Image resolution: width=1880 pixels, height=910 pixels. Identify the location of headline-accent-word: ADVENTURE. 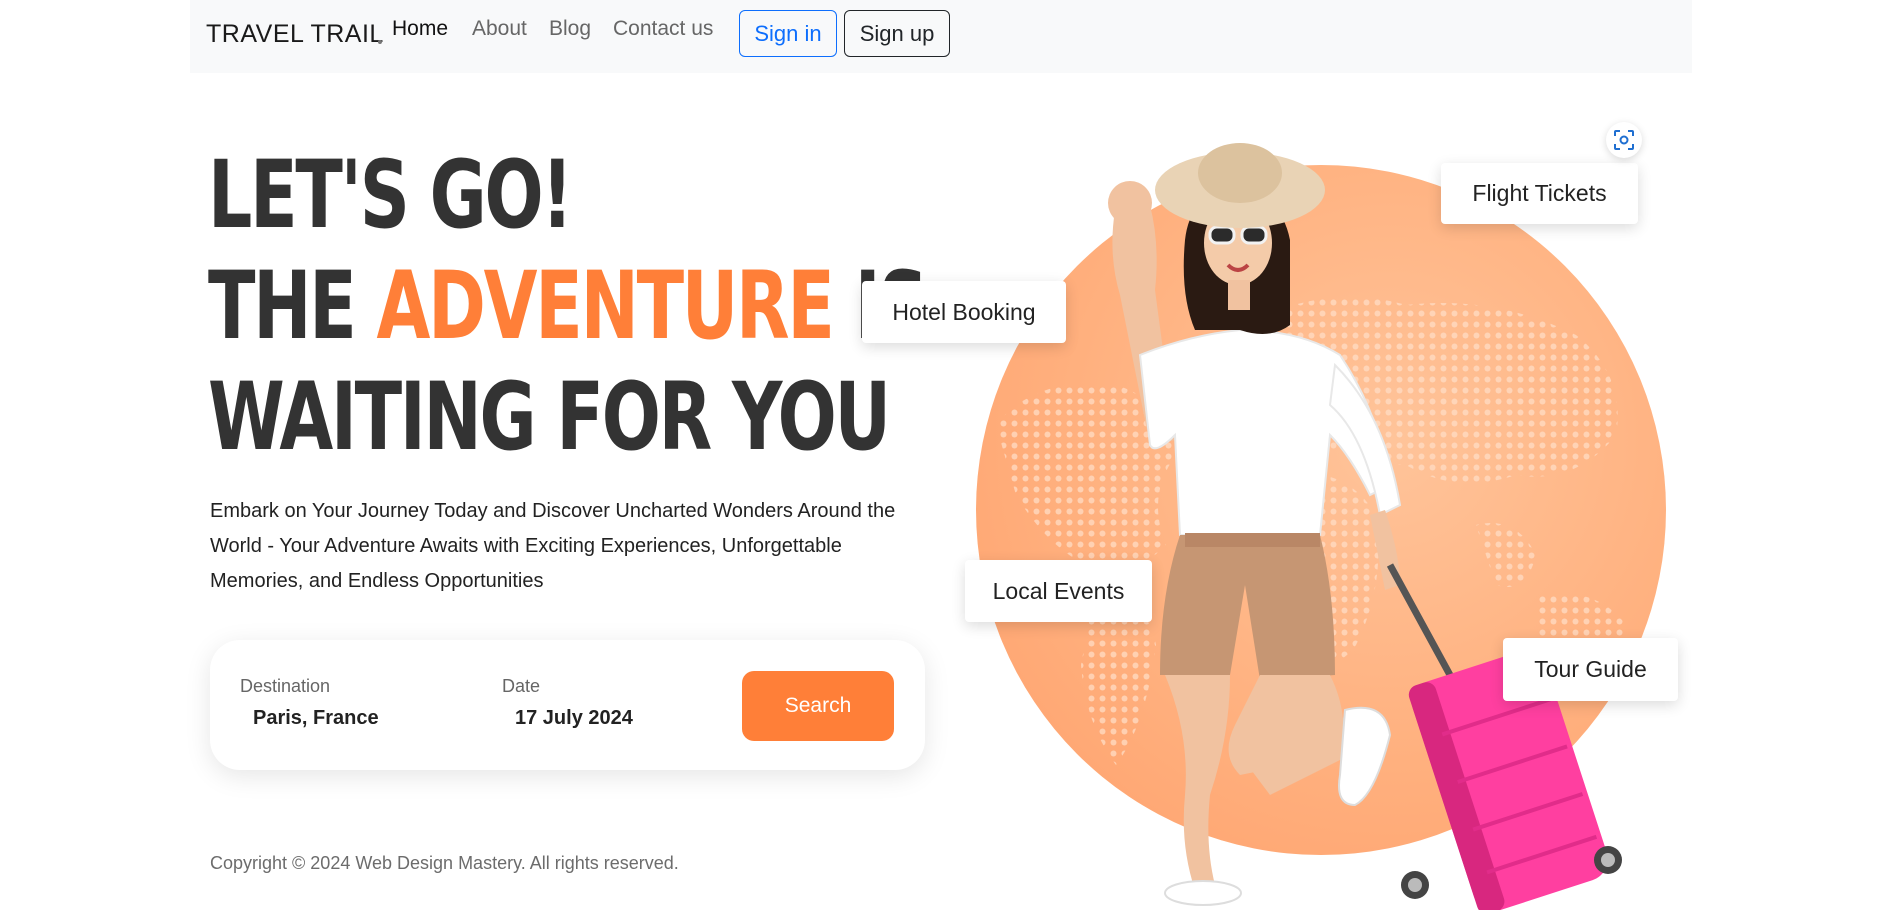
(605, 306).